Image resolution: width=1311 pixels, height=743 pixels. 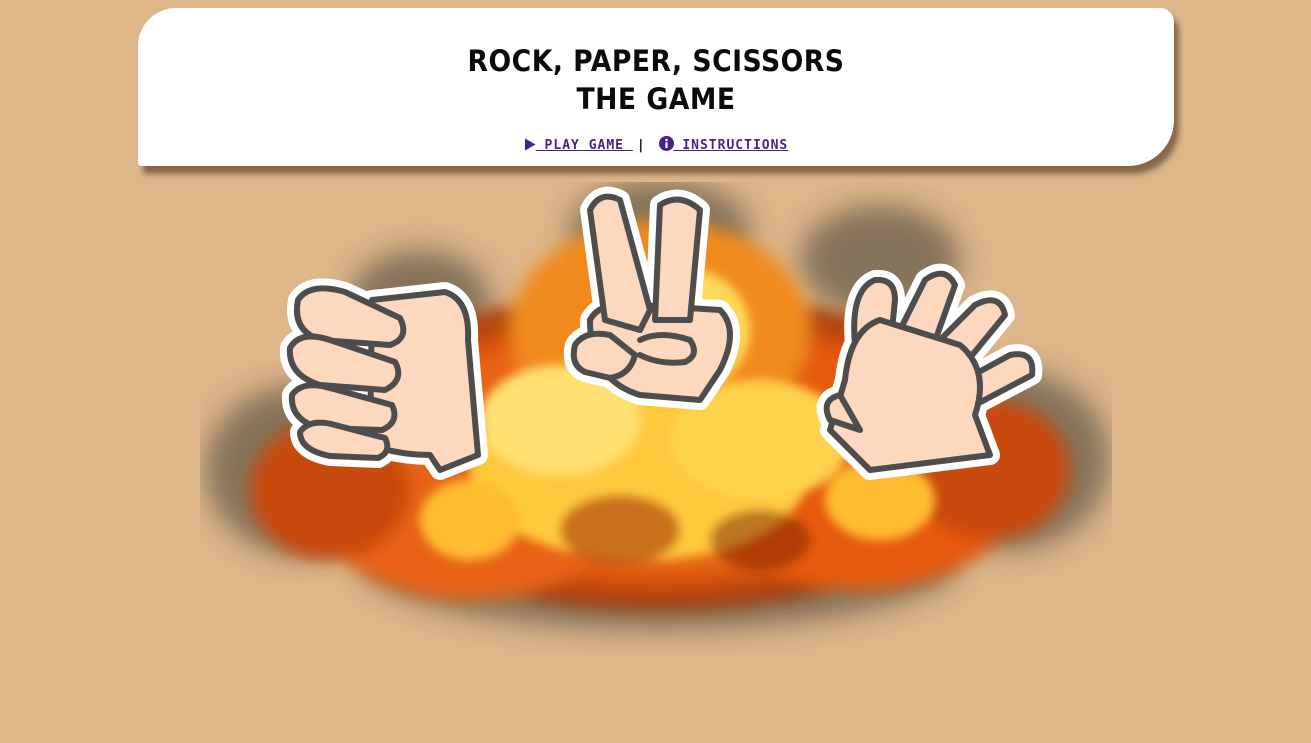 What do you see at coordinates (656, 99) in the screenshot?
I see `title-line-2: THE GAME` at bounding box center [656, 99].